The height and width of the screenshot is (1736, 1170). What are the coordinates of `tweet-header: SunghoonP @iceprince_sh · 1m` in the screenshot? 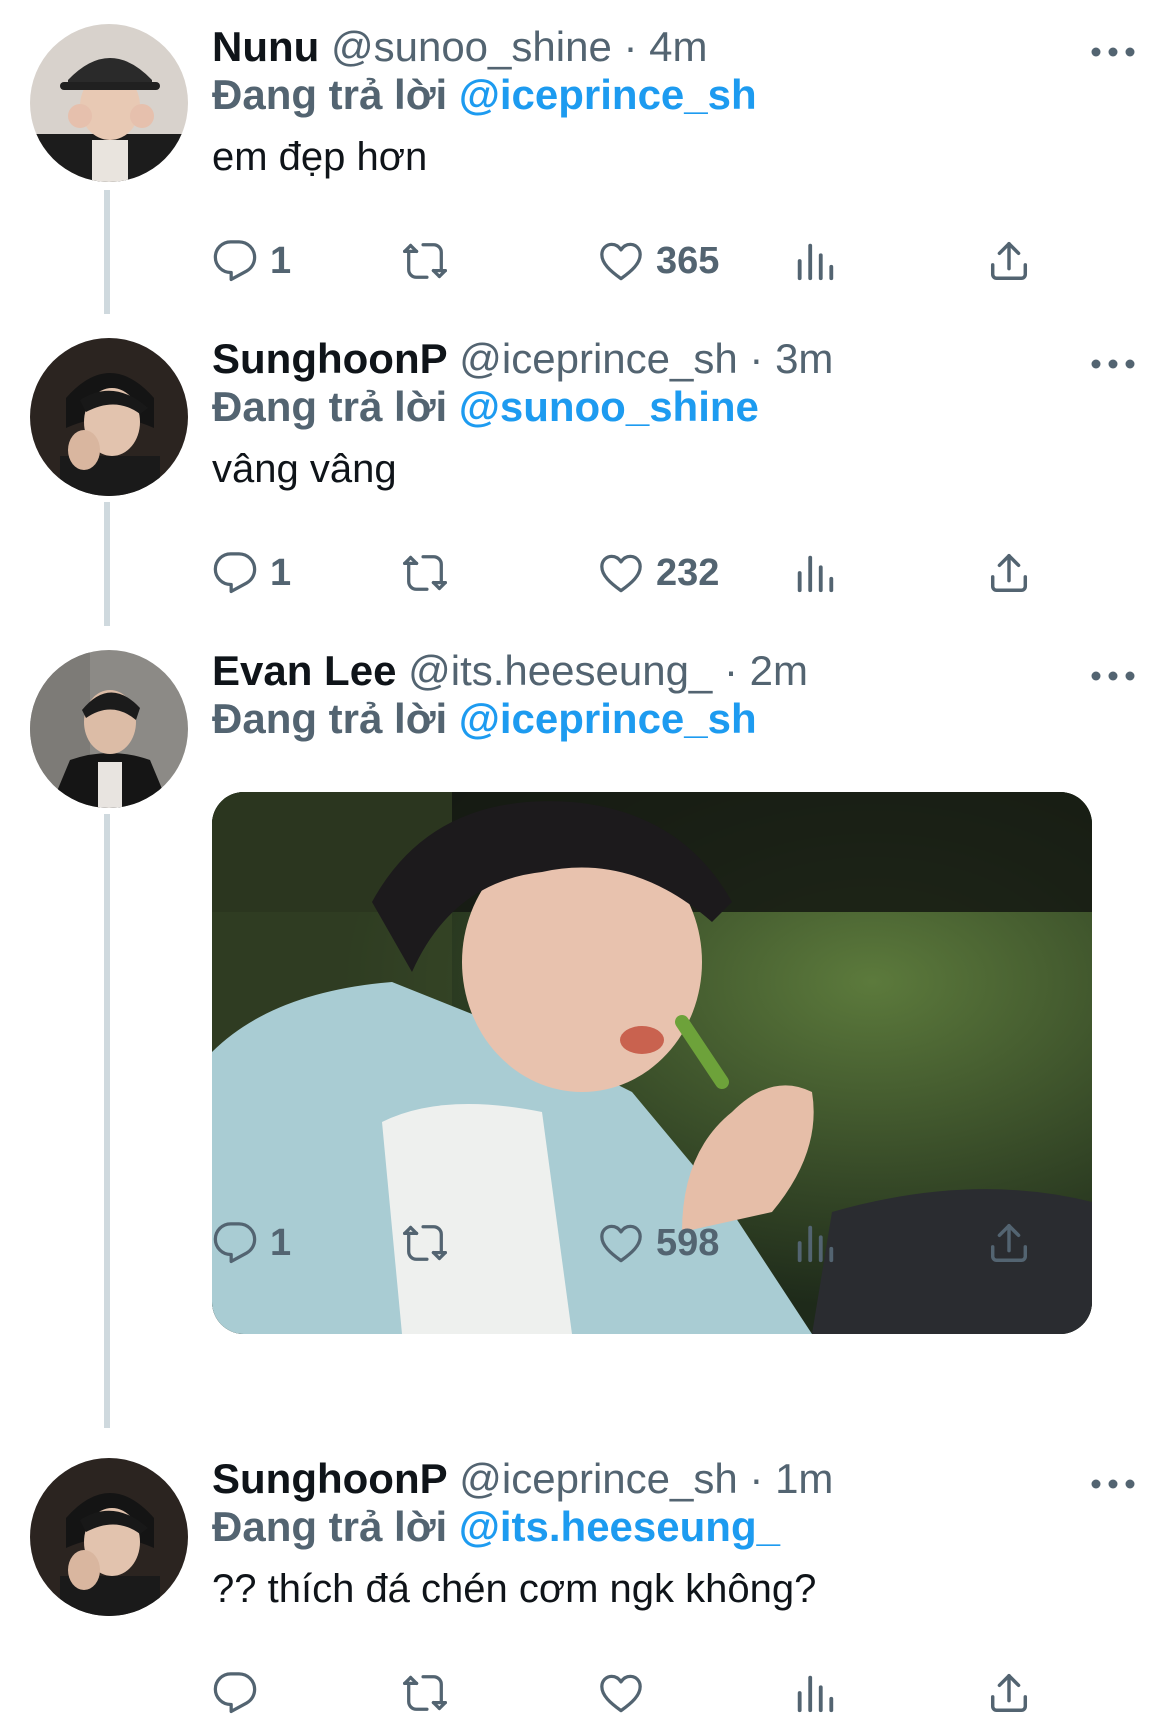 It's located at (522, 1479).